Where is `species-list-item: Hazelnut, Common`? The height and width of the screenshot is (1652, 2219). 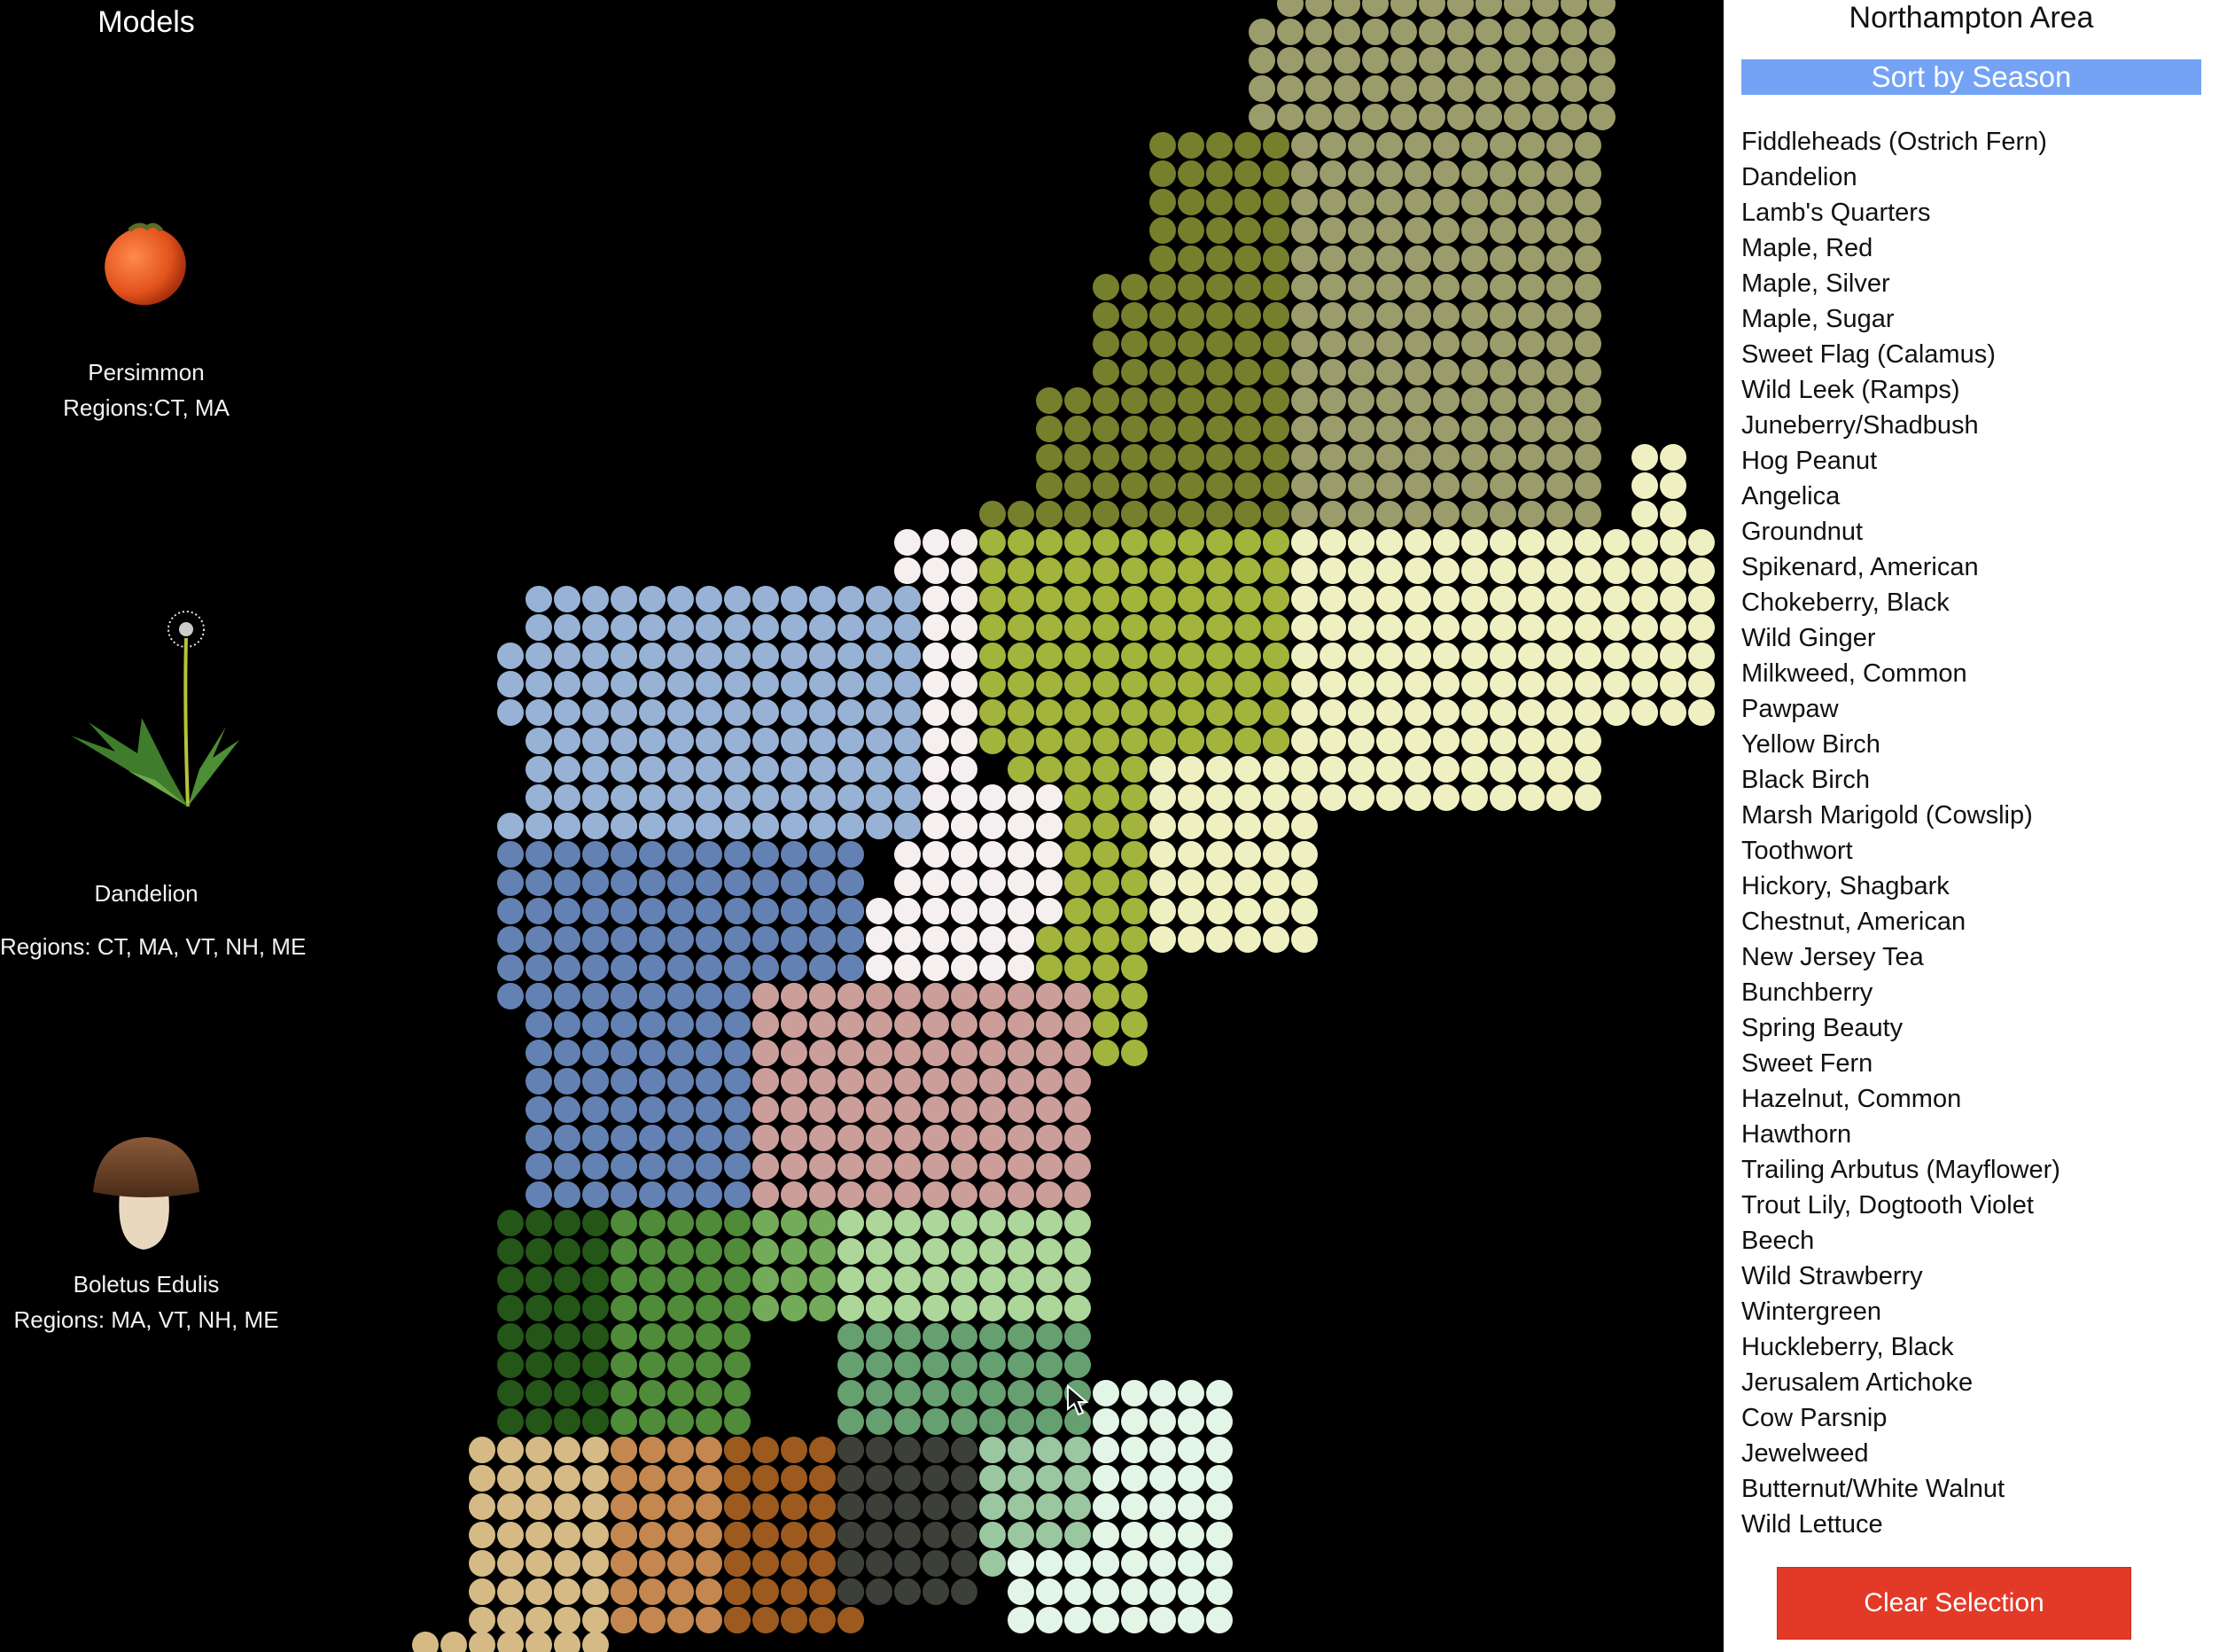
species-list-item: Hazelnut, Common is located at coordinates (1900, 1099).